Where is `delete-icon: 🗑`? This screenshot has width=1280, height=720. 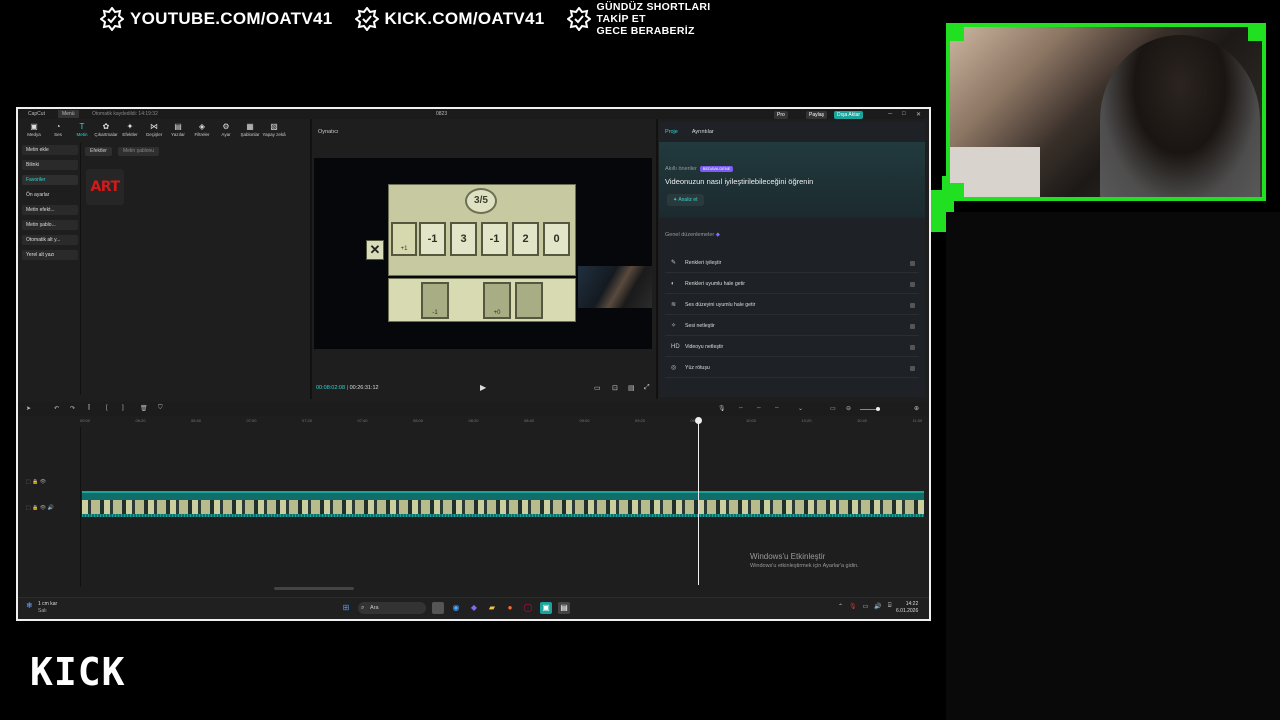
delete-icon: 🗑 is located at coordinates (144, 408).